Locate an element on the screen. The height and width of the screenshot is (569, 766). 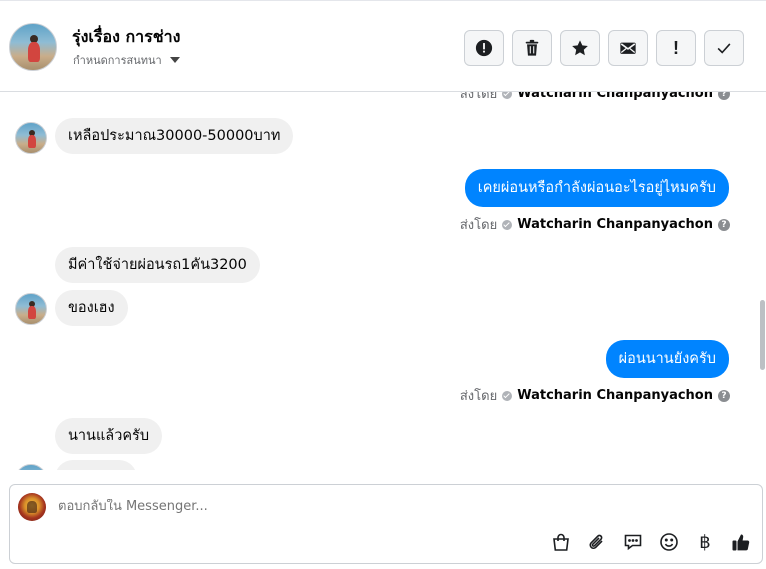
conversation-options-dropdown: กำหนดการสนทนา is located at coordinates (126, 60).